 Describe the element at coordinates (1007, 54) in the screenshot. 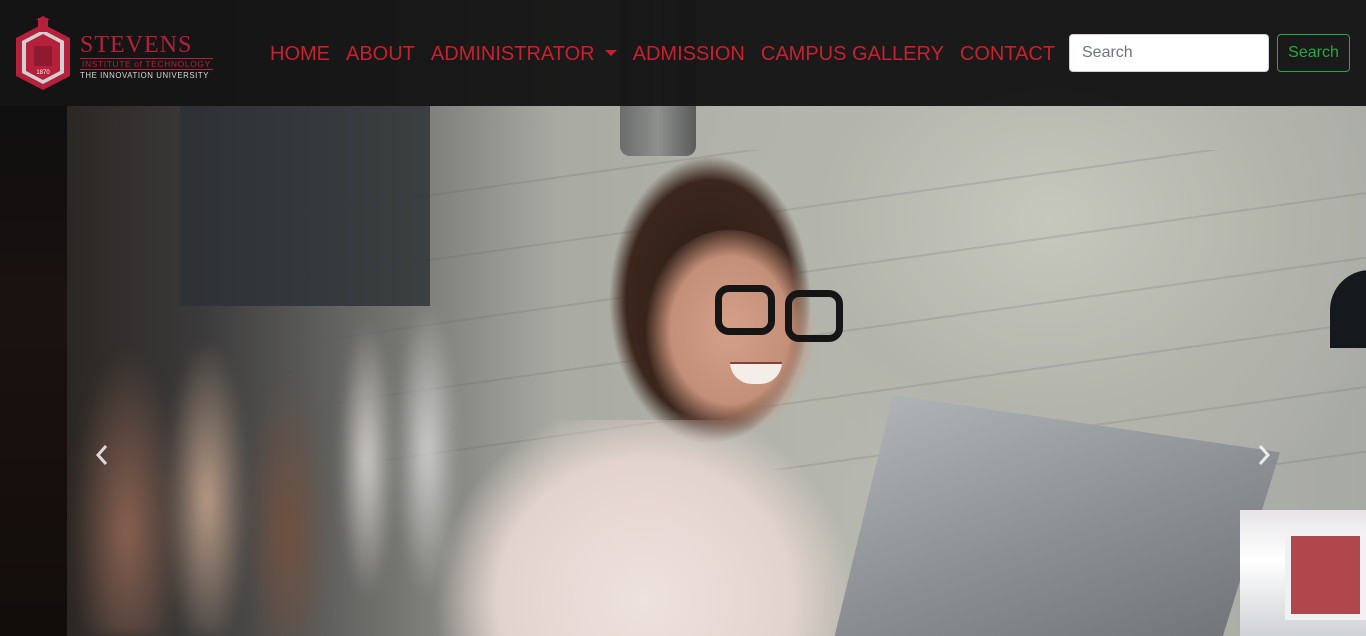

I see `nav-link-contact: CONTACT` at that location.